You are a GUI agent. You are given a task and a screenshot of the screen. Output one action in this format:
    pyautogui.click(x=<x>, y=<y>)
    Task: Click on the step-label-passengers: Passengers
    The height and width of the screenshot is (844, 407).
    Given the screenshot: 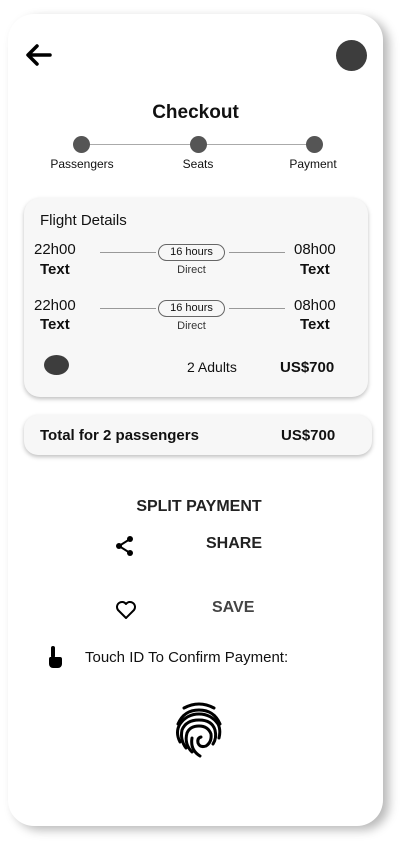 What is the action you would take?
    pyautogui.click(x=82, y=164)
    